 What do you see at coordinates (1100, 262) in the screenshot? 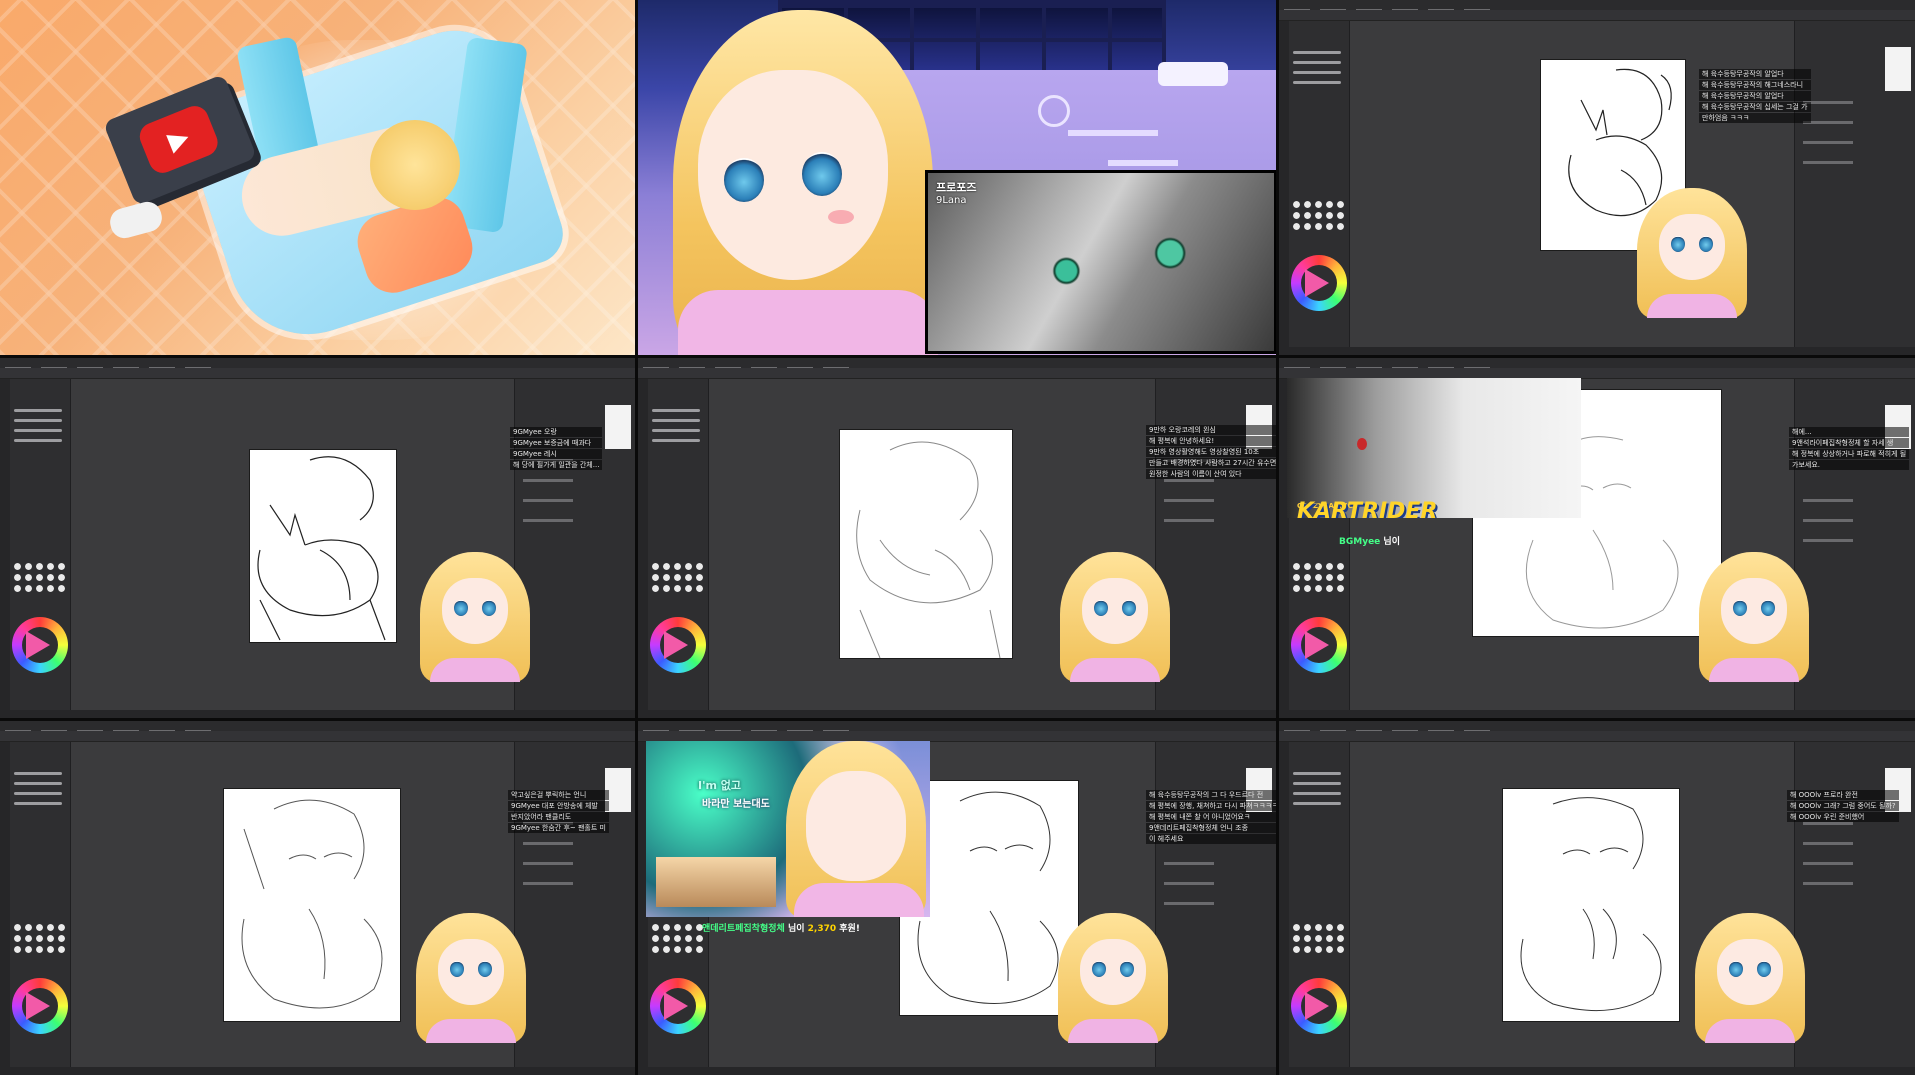
I see `alert-popup: 프로포즈 9Lana` at bounding box center [1100, 262].